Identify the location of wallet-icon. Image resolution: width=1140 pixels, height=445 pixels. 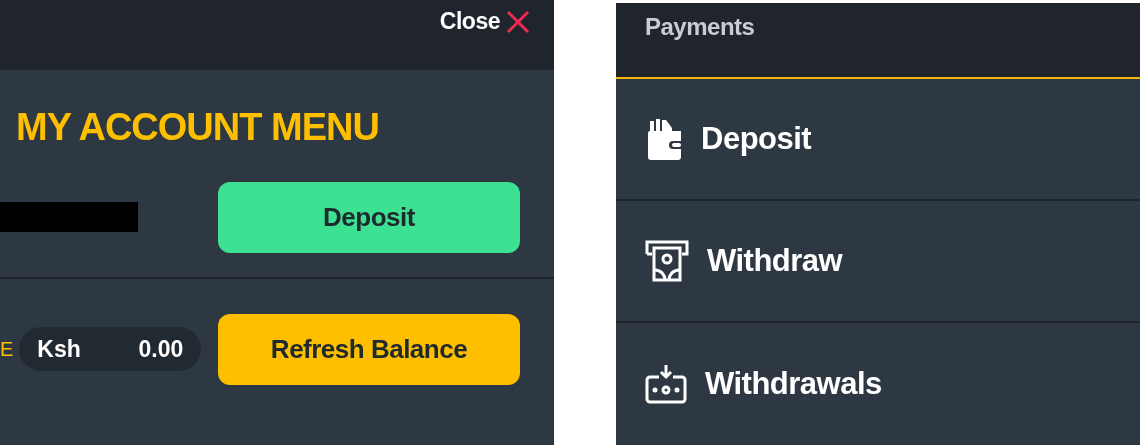
(664, 139).